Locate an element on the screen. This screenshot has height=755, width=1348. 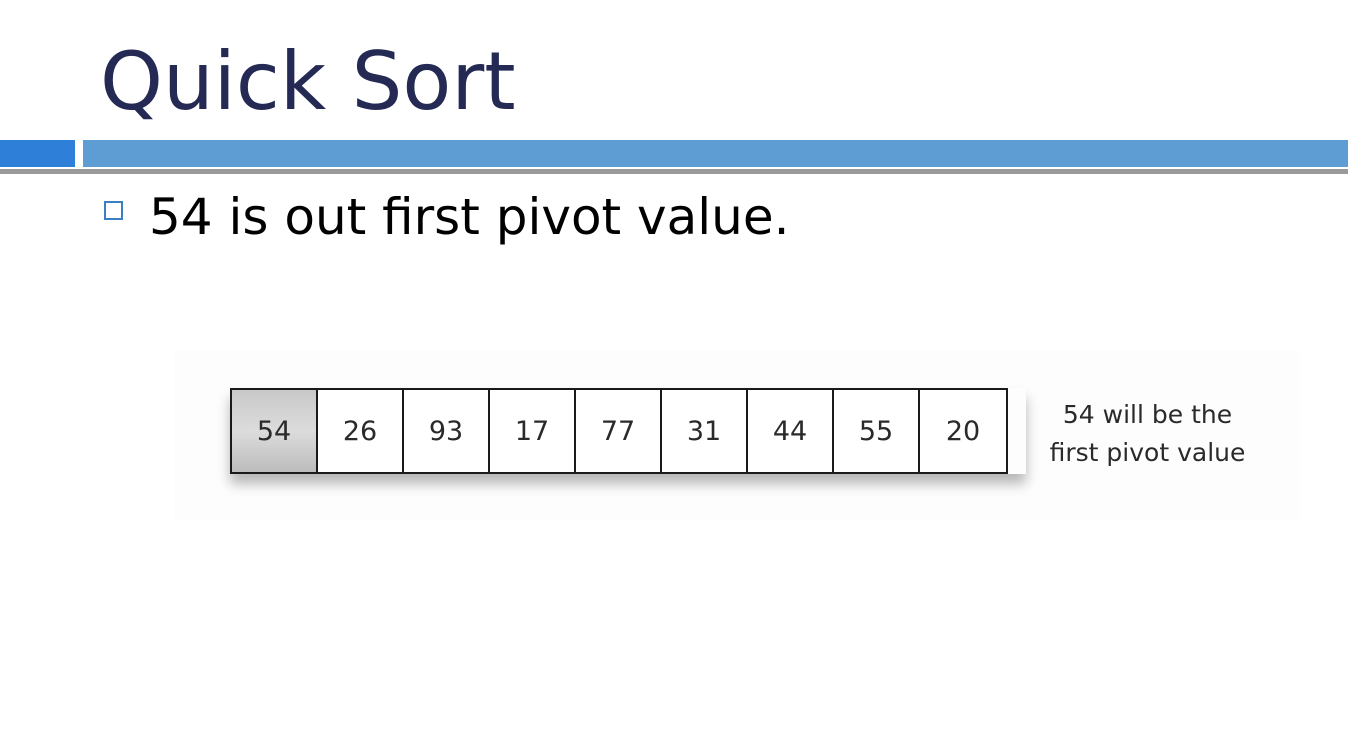
bullet-text: 54 is out first pivot value. is located at coordinates (469, 217).